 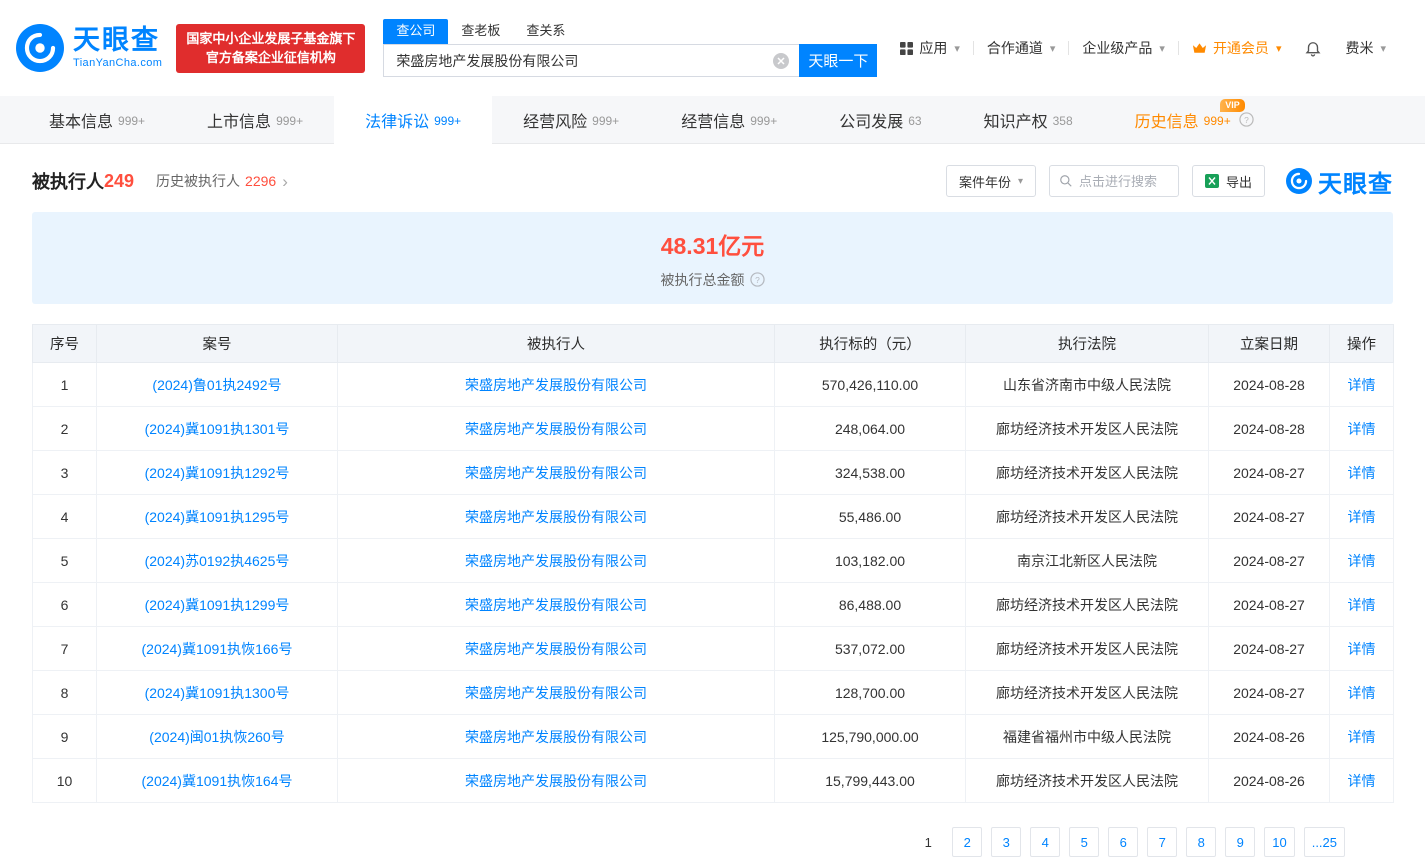 I want to click on nav-enterprise-products: 企业级产品, so click(x=1123, y=48).